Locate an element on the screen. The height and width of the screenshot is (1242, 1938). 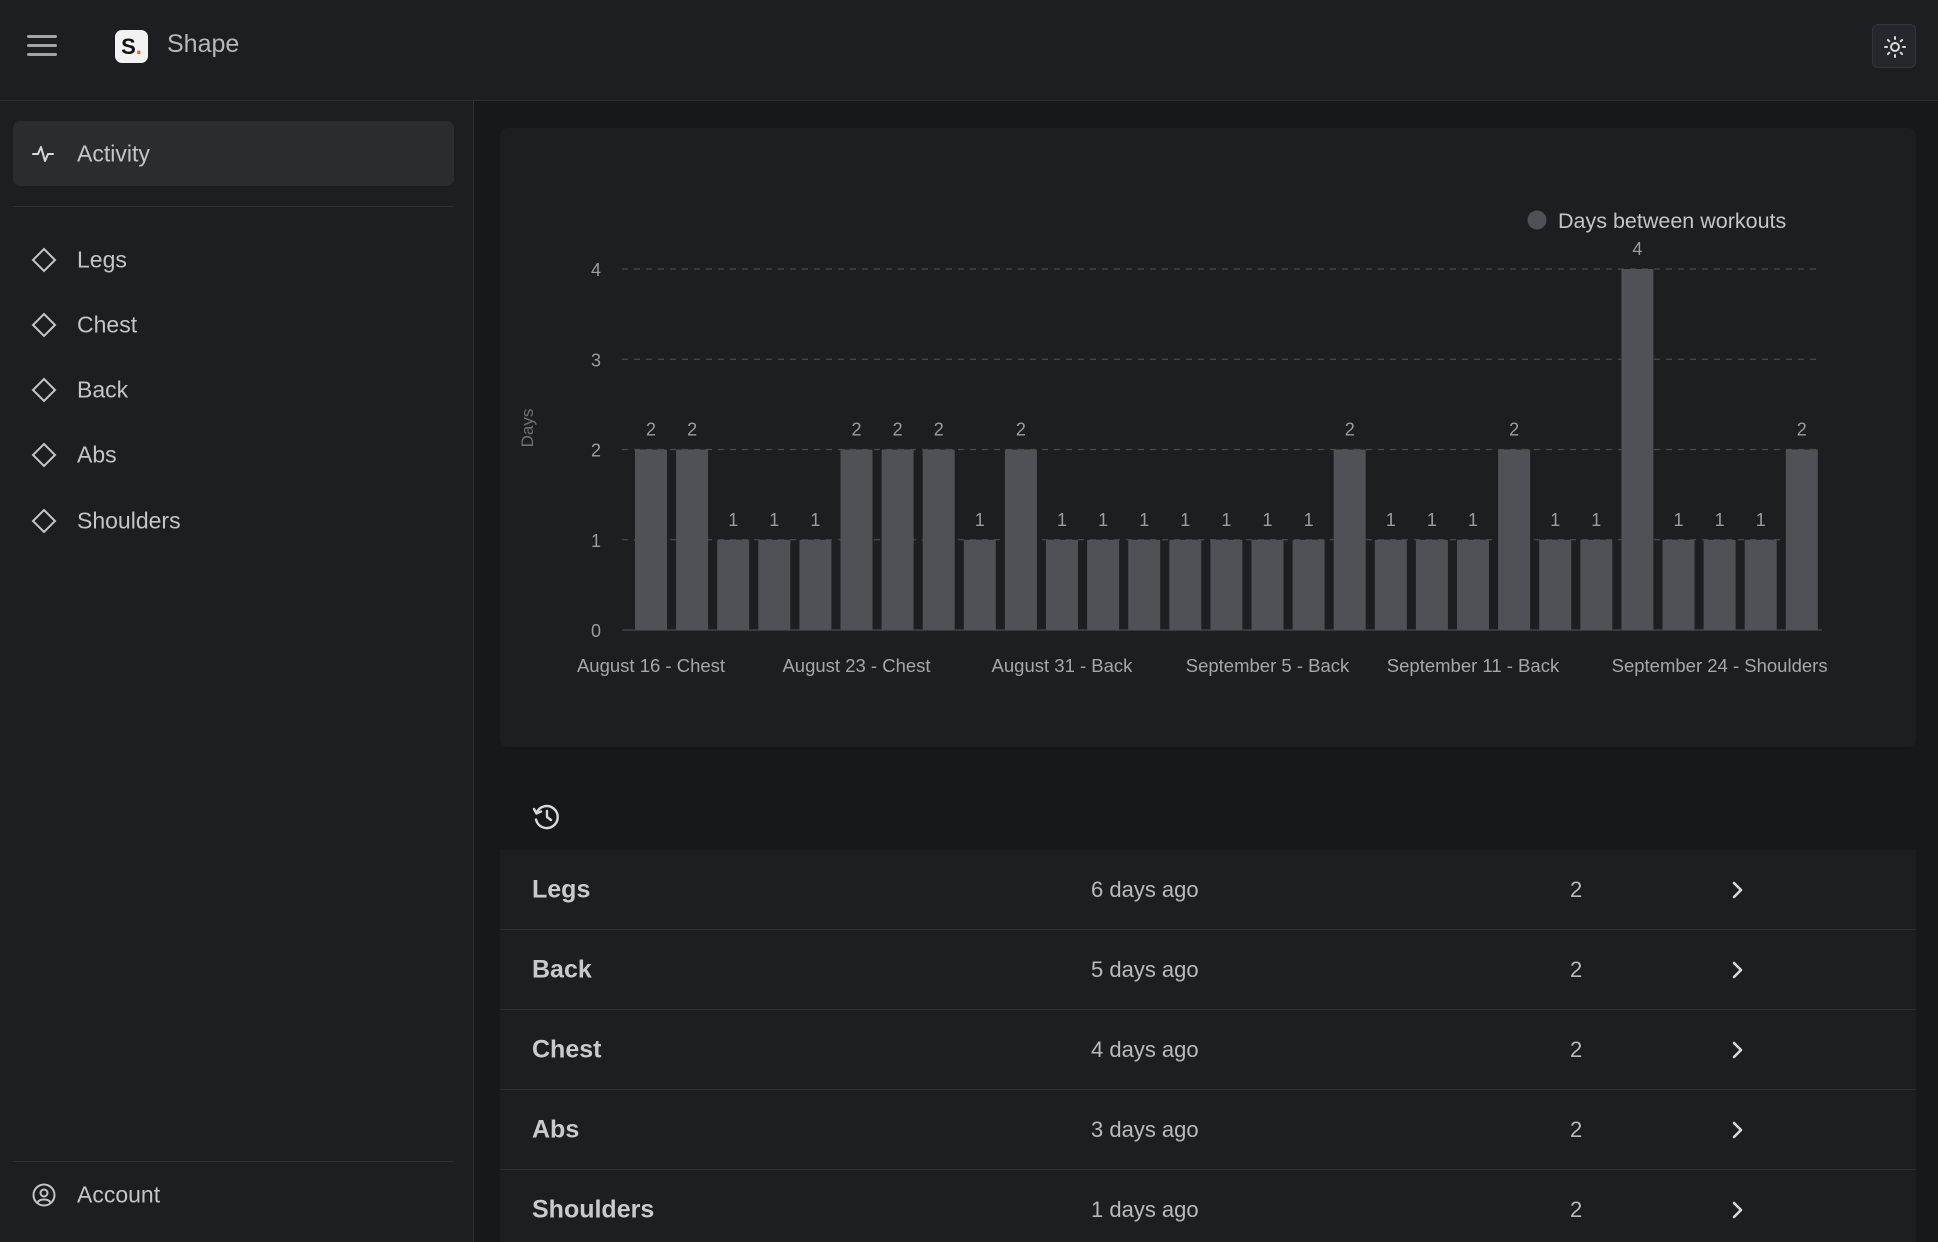
legend-marker is located at coordinates (1537, 220).